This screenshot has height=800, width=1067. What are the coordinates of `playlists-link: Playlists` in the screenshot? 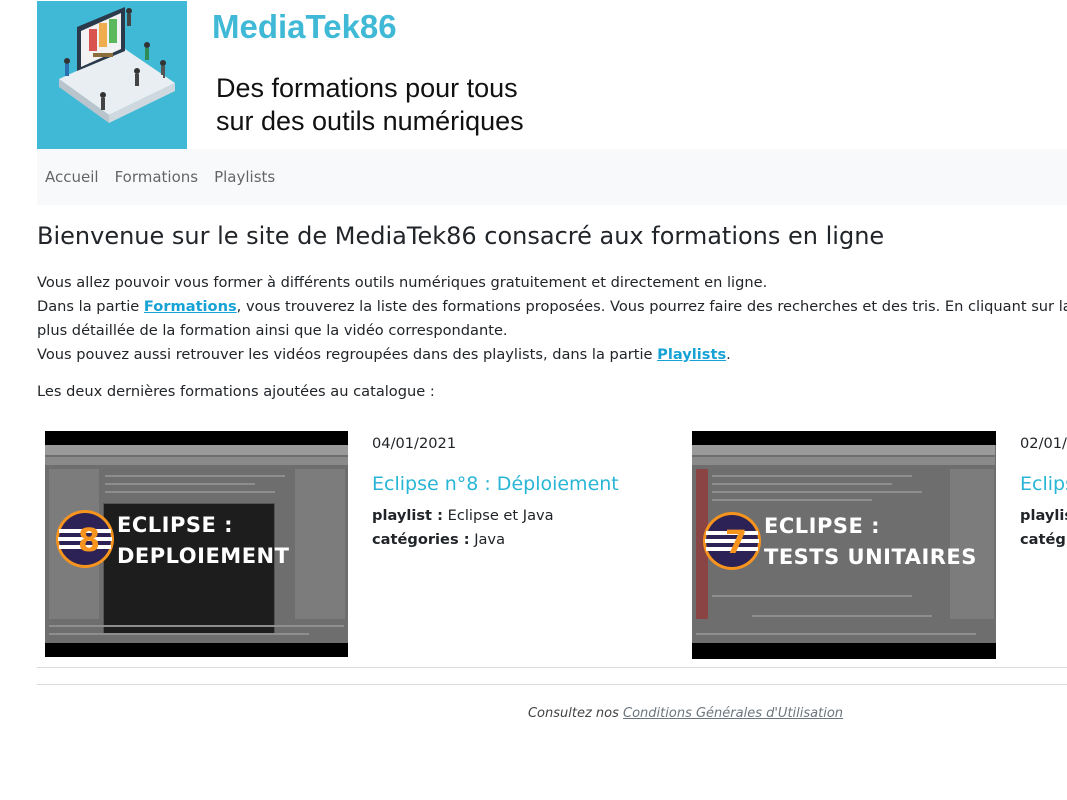 It's located at (691, 354).